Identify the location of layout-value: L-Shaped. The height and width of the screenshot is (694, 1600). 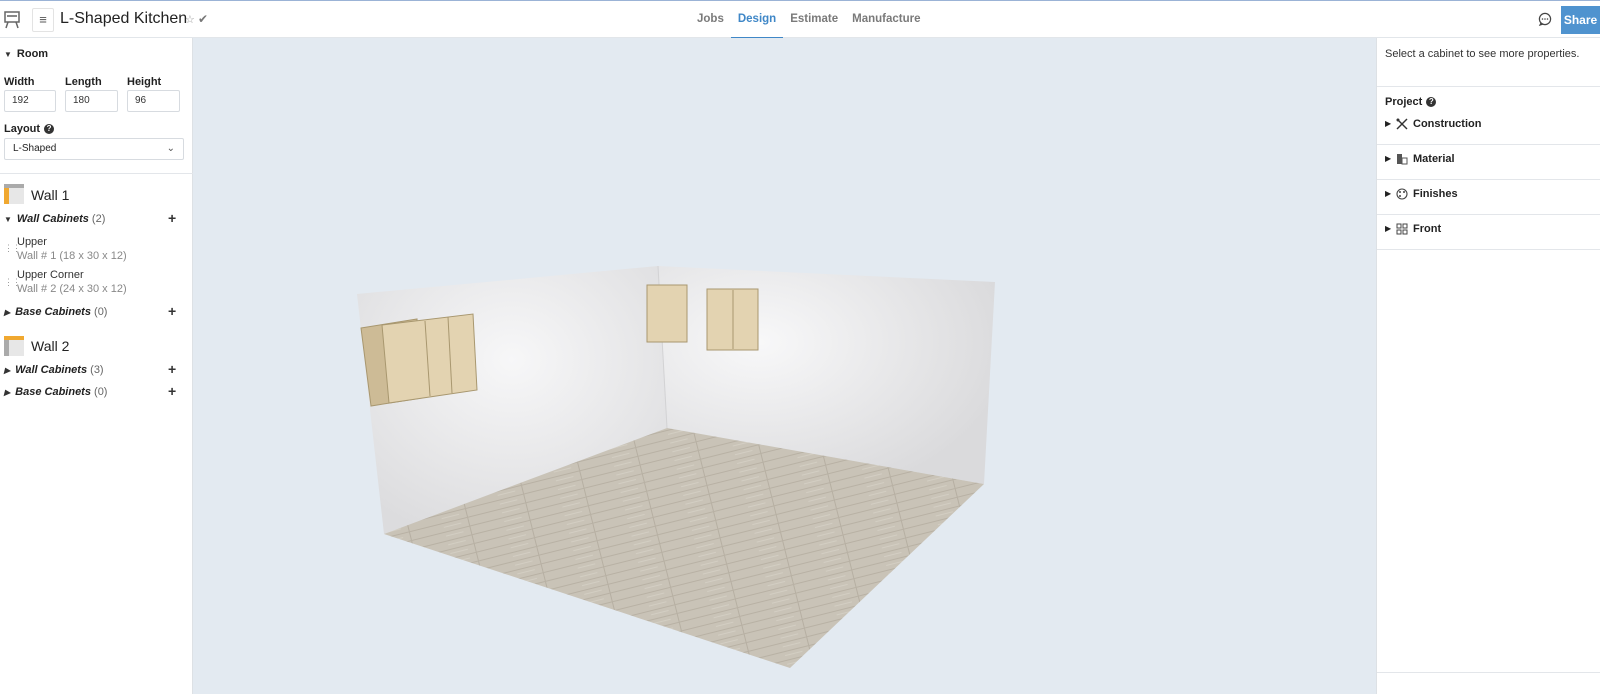
(35, 148).